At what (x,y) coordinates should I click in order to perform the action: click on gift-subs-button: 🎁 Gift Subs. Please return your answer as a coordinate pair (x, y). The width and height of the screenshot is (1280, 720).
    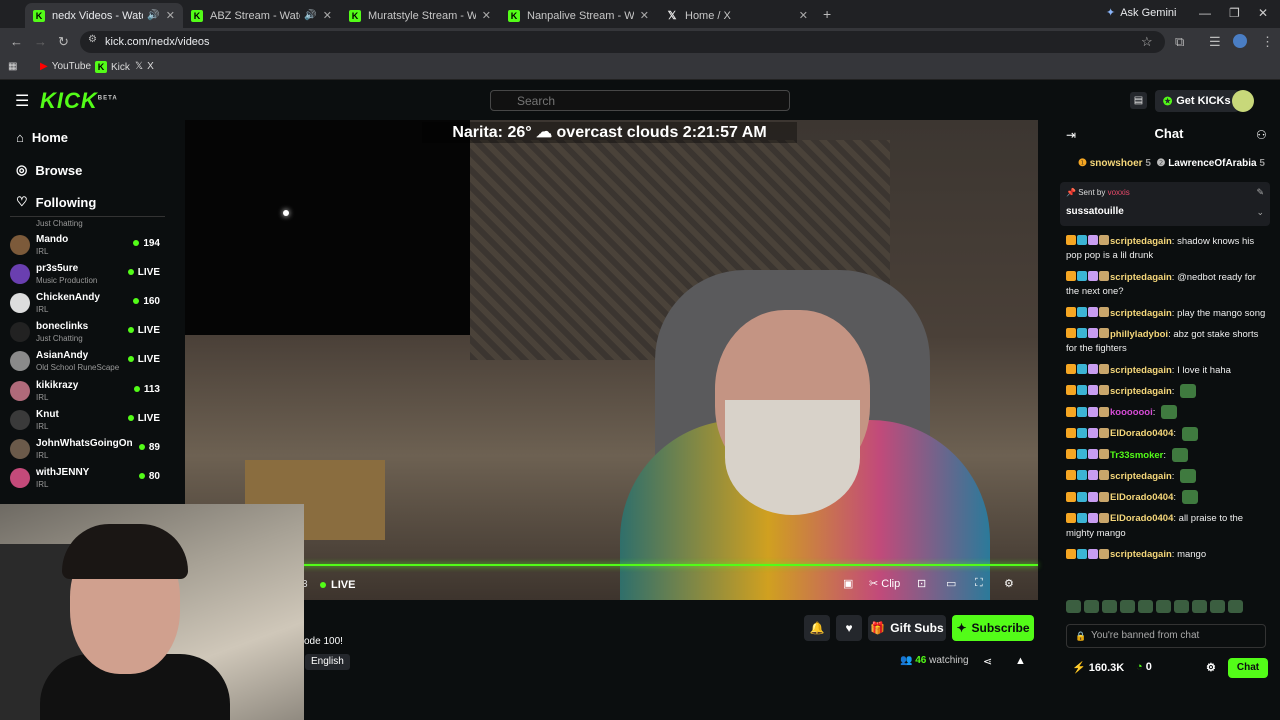
    Looking at the image, I should click on (907, 628).